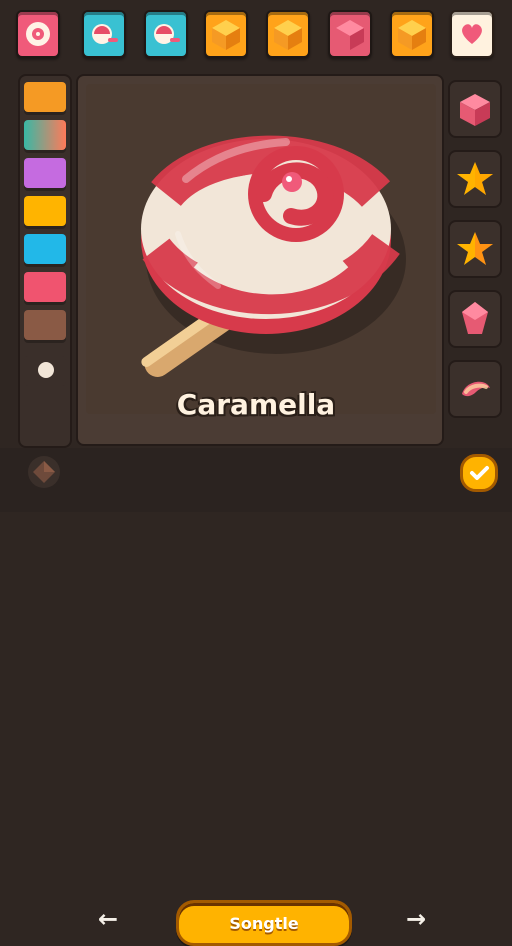  What do you see at coordinates (45, 211) in the screenshot?
I see `swatch-yellow` at bounding box center [45, 211].